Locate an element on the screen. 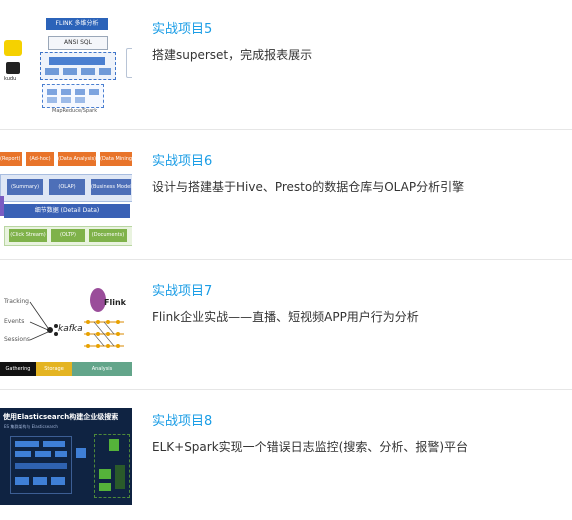 This screenshot has height=520, width=572. project-thumbnail-5: FLINK 多维分析 ANSI SQL MapReduce/Spark kudu is located at coordinates (66, 62).